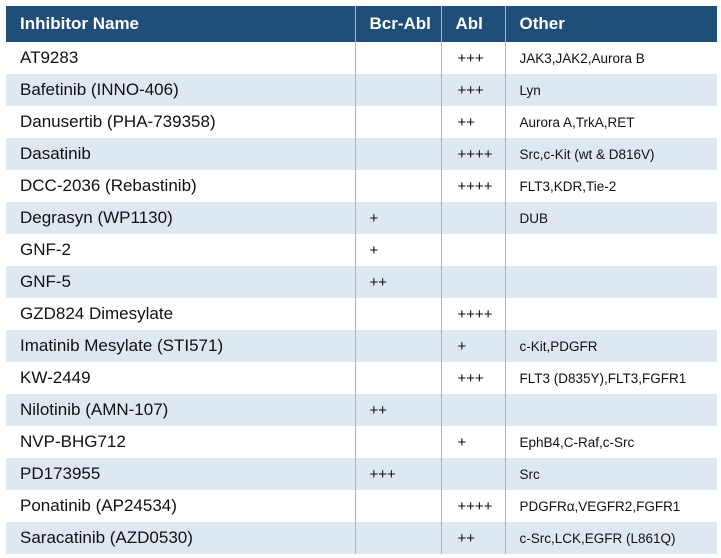  What do you see at coordinates (181, 250) in the screenshot?
I see `inhibitor-name-cell: GNF-2` at bounding box center [181, 250].